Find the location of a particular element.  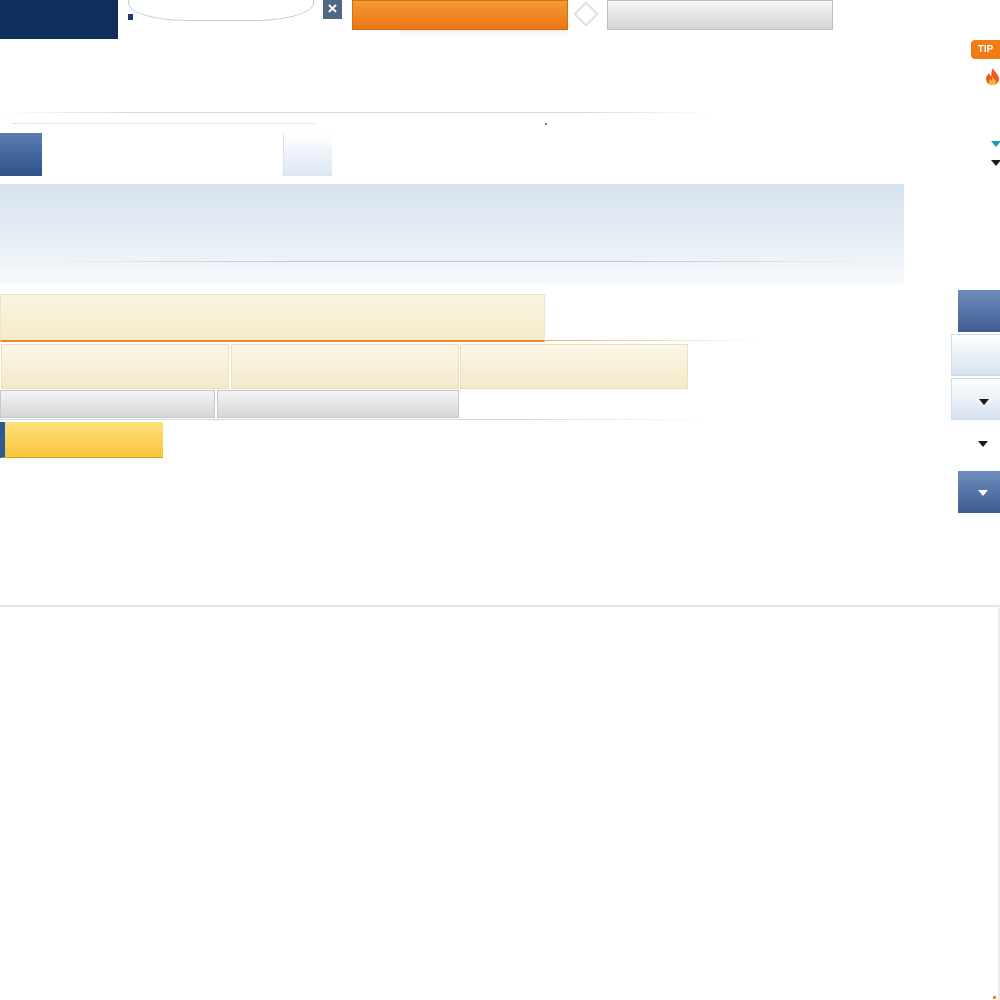

close-icon: × is located at coordinates (332, 9).